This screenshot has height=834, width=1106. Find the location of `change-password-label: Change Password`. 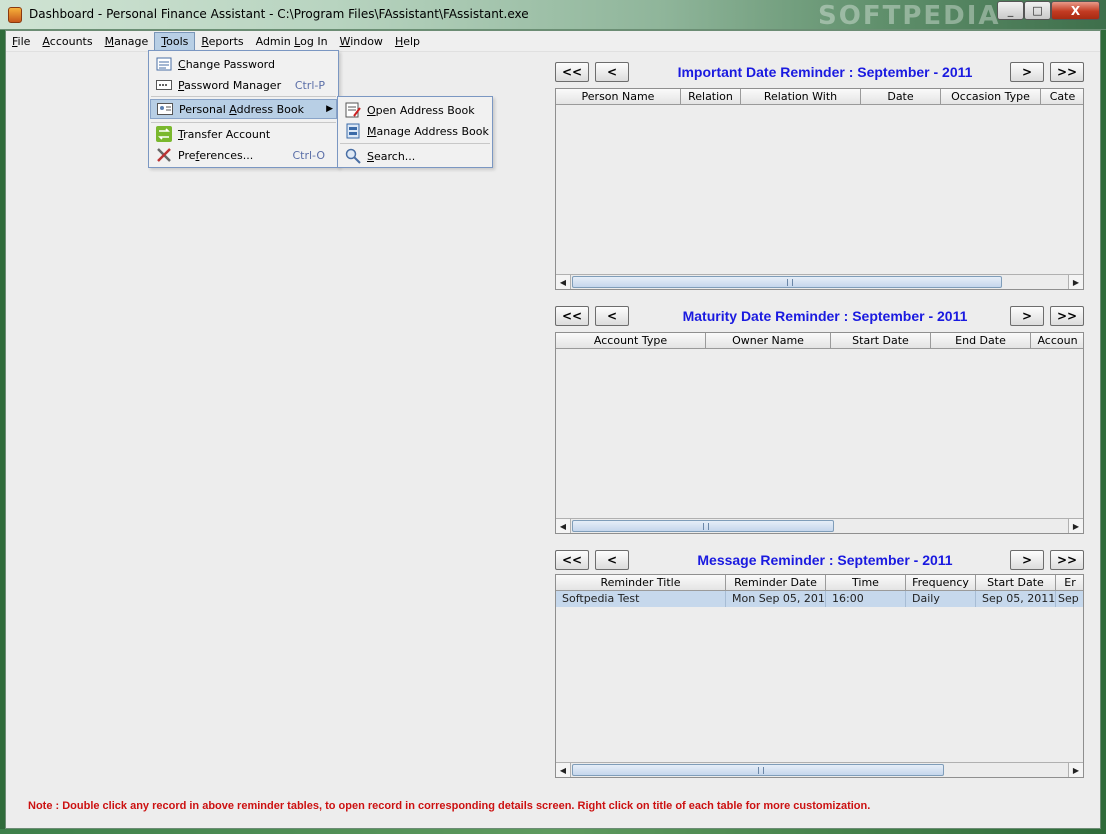

change-password-label: Change Password is located at coordinates (226, 64).